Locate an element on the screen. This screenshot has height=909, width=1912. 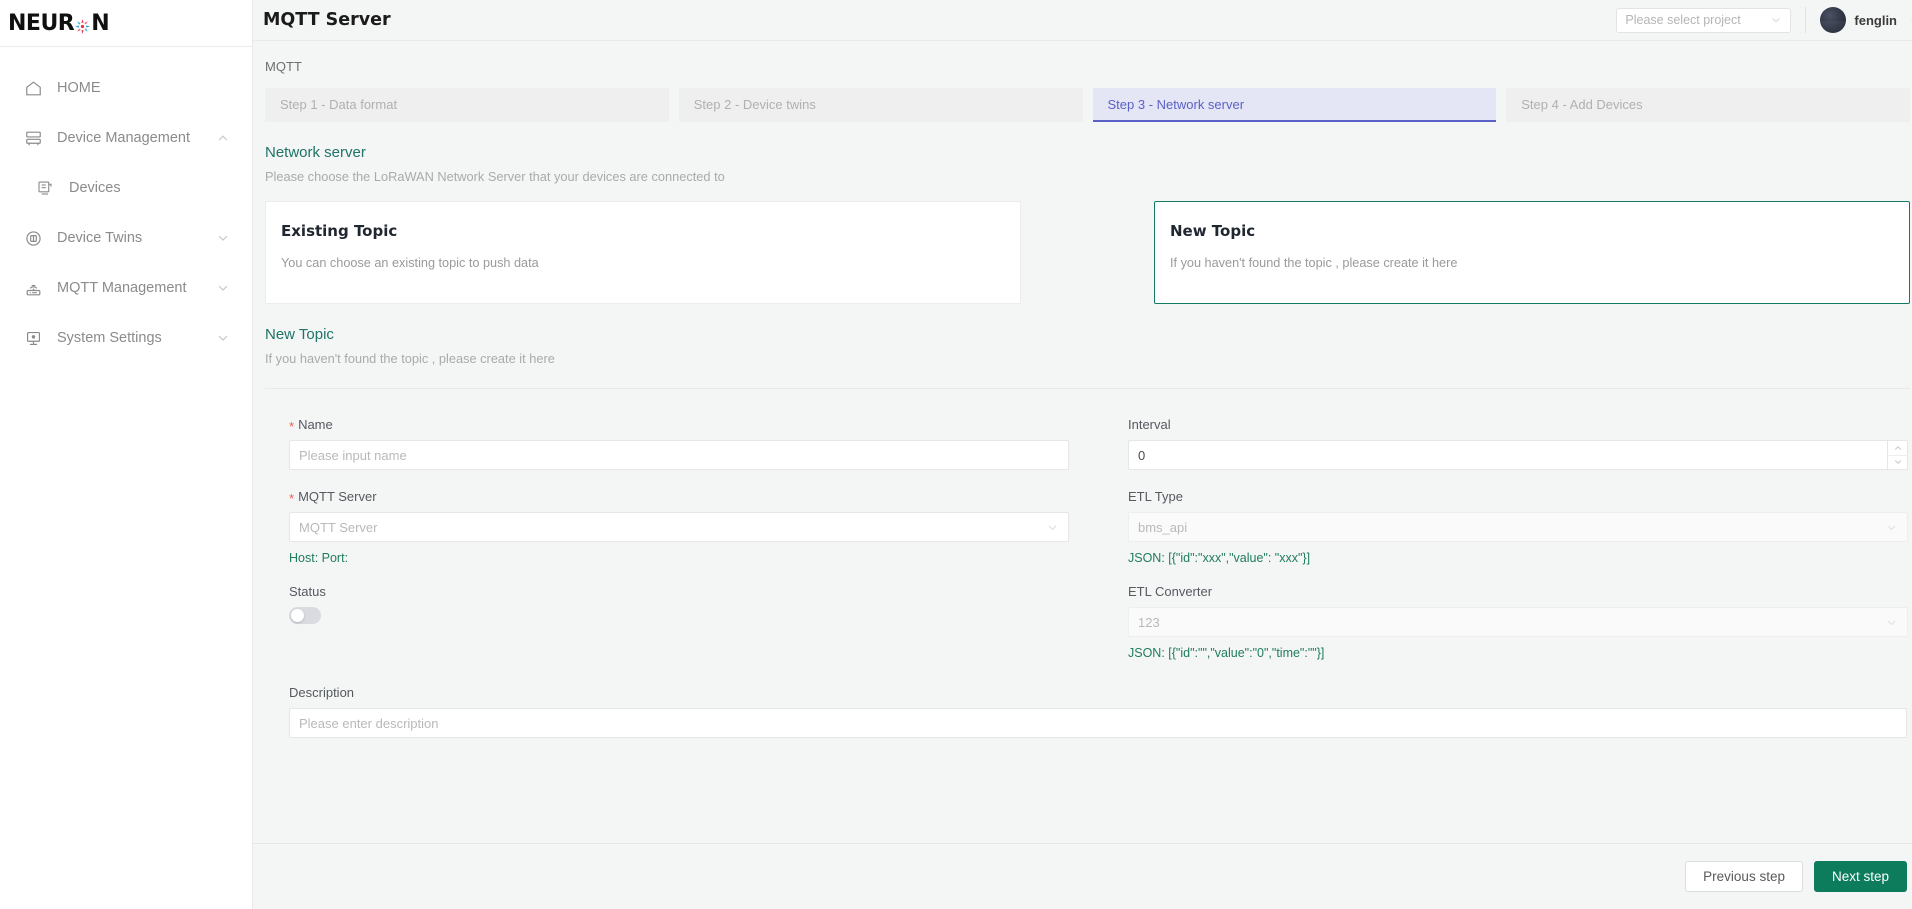
etl-type-select: bms_api is located at coordinates (1518, 527).